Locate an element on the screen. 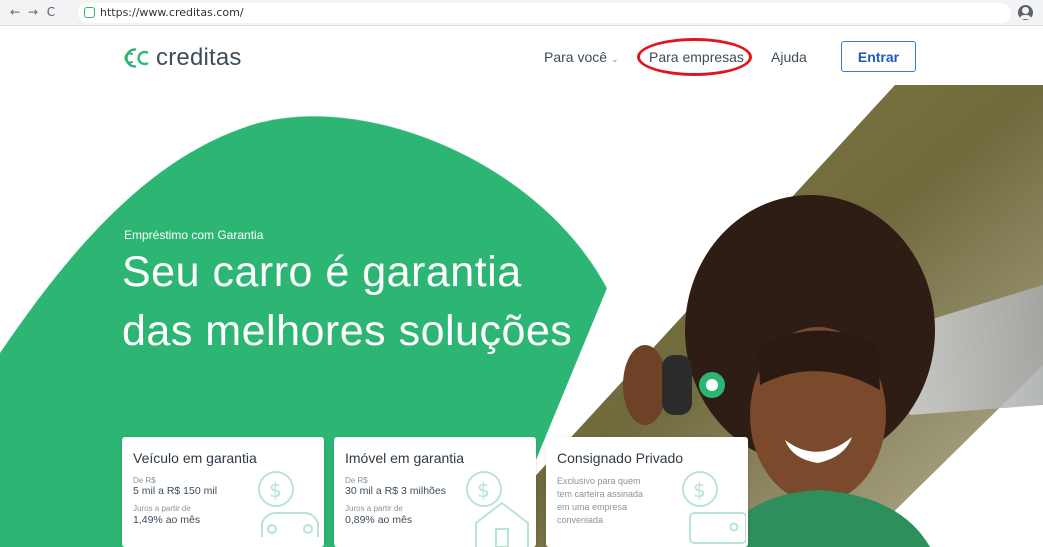 This screenshot has width=1043, height=547. nav-para-voce-label: Para você is located at coordinates (576, 57).